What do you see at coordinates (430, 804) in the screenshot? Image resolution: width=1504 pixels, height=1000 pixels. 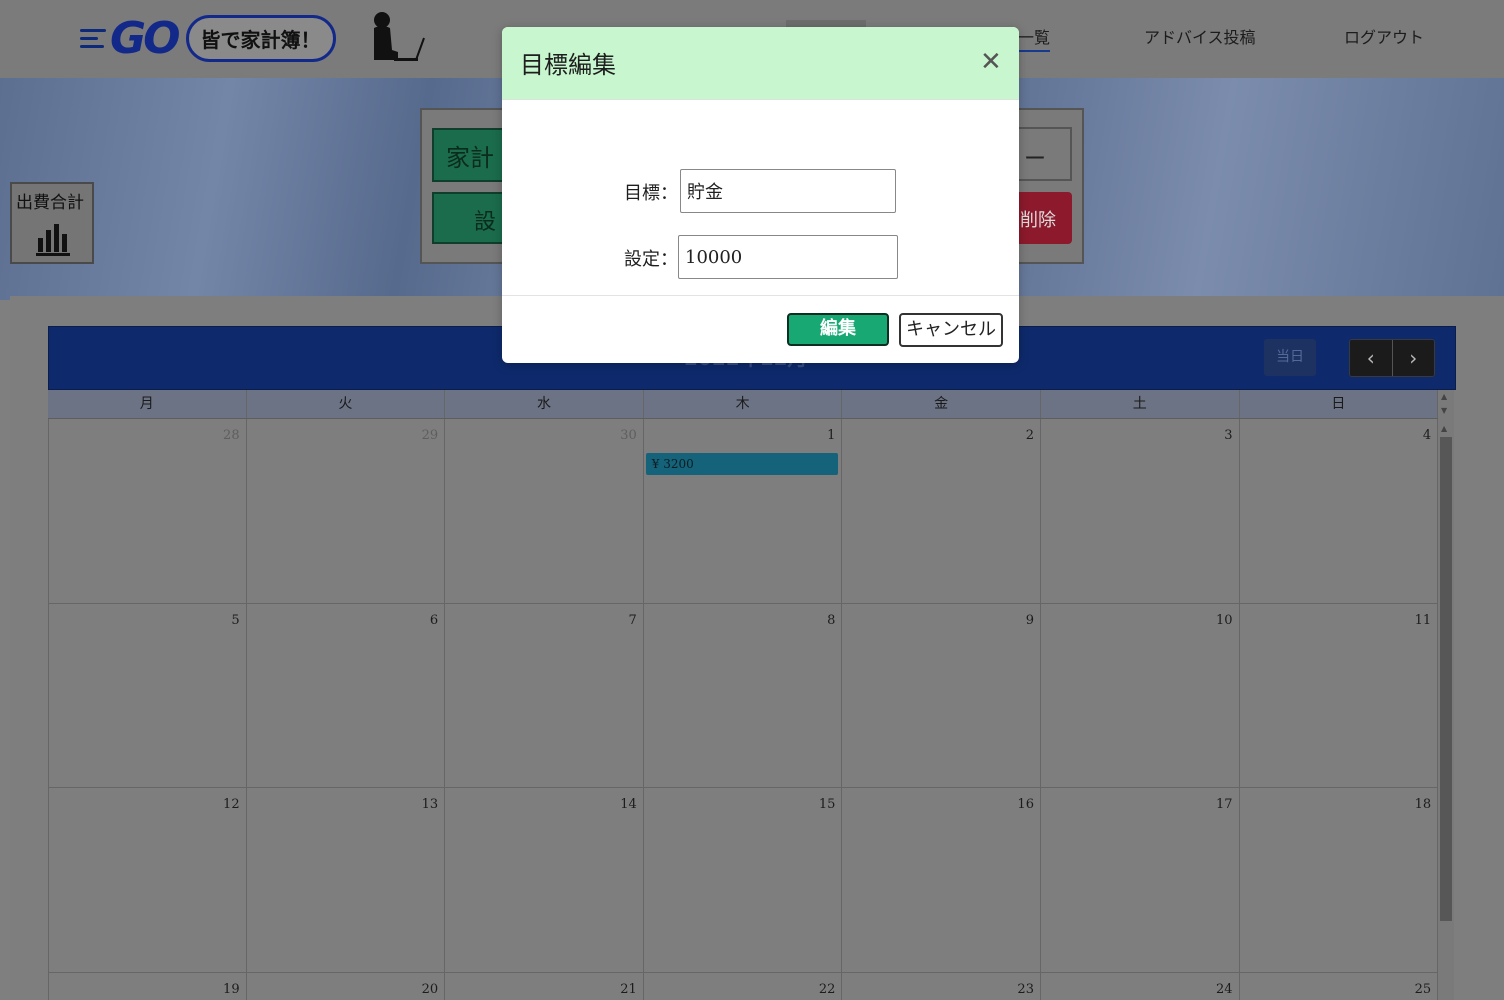 I see `day-number: 13` at bounding box center [430, 804].